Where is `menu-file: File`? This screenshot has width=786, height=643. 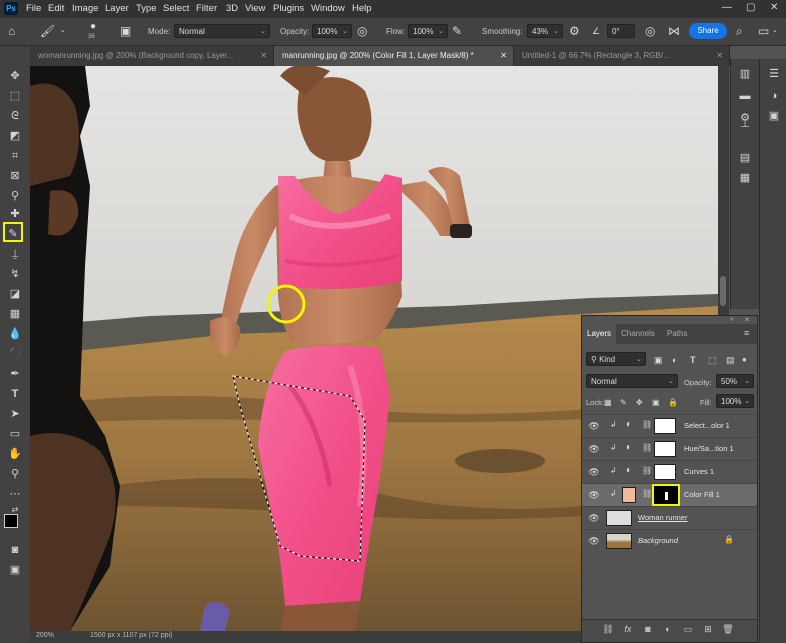 menu-file: File is located at coordinates (33, 8).